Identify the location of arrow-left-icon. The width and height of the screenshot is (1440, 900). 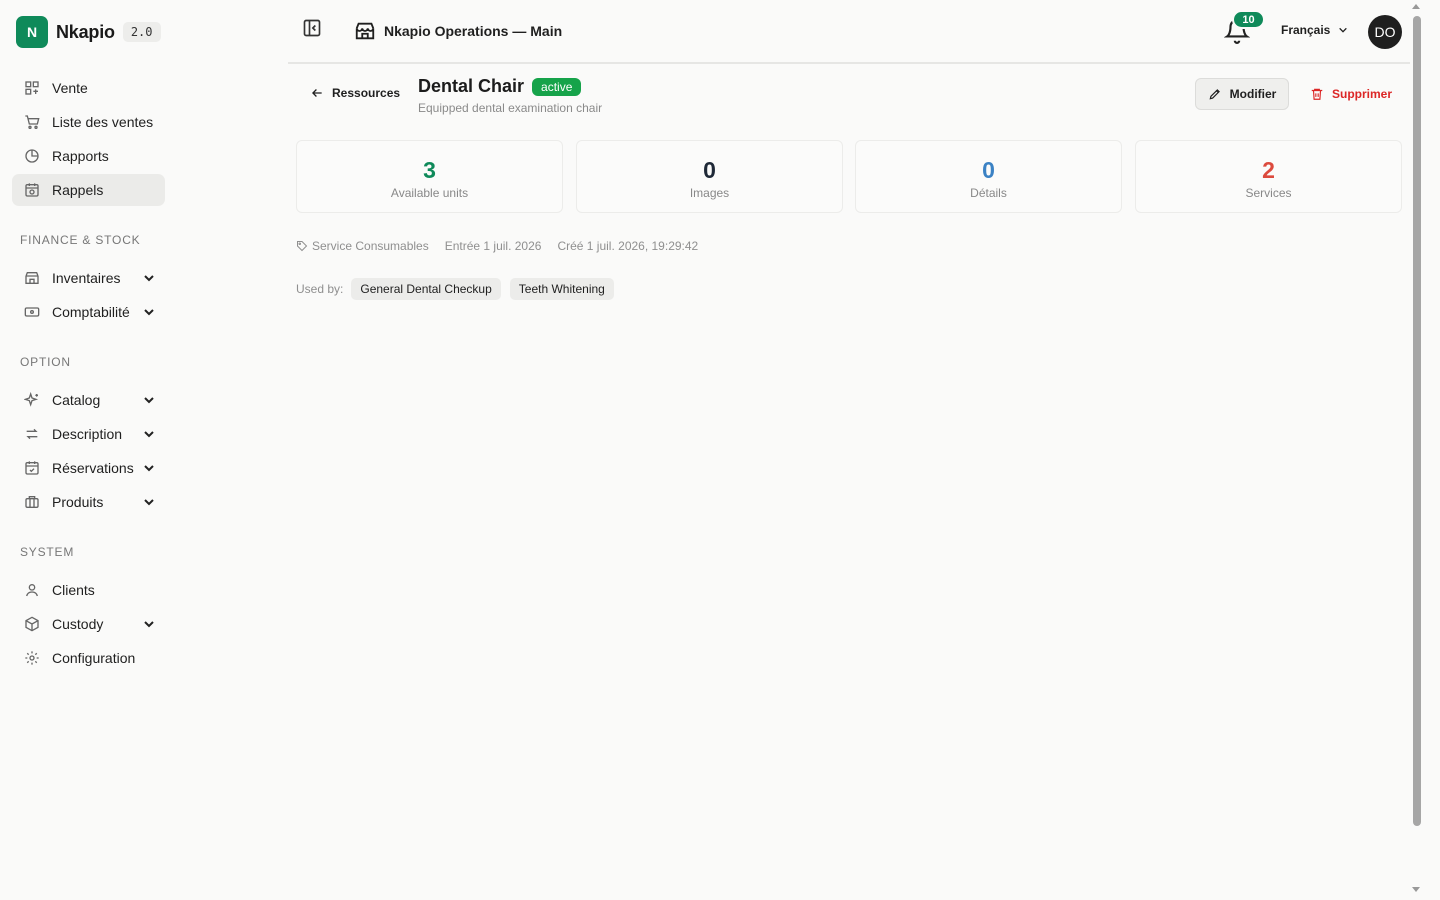
(317, 93).